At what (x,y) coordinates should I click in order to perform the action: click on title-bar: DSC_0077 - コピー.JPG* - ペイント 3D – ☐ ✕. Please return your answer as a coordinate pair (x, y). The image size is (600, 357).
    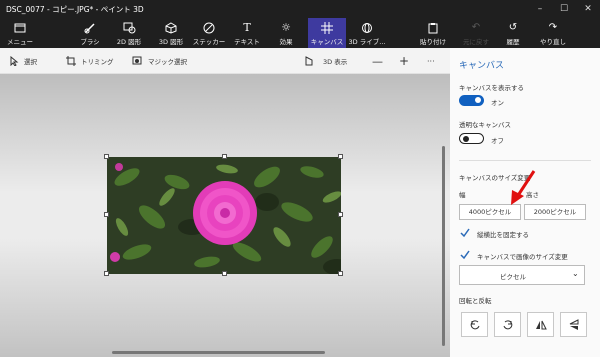
    Looking at the image, I should click on (300, 9).